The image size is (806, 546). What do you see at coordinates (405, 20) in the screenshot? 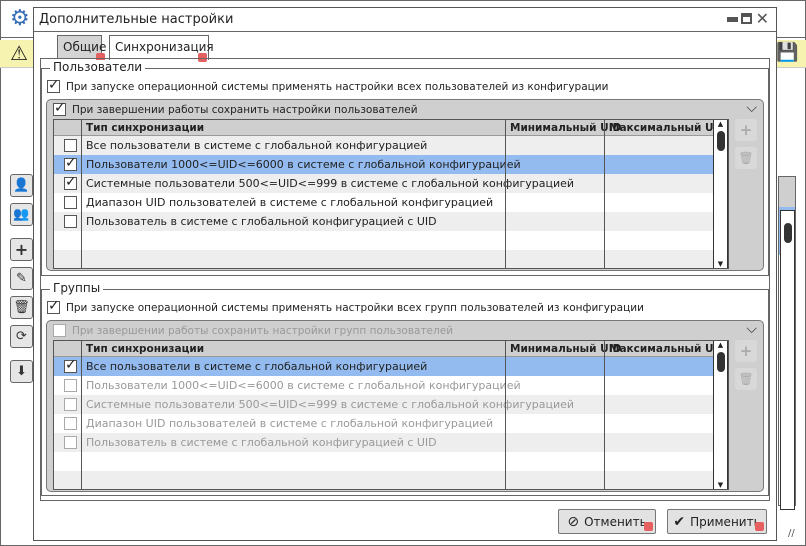
I see `dialog-titlebar: Дополнительные настройки ✕` at bounding box center [405, 20].